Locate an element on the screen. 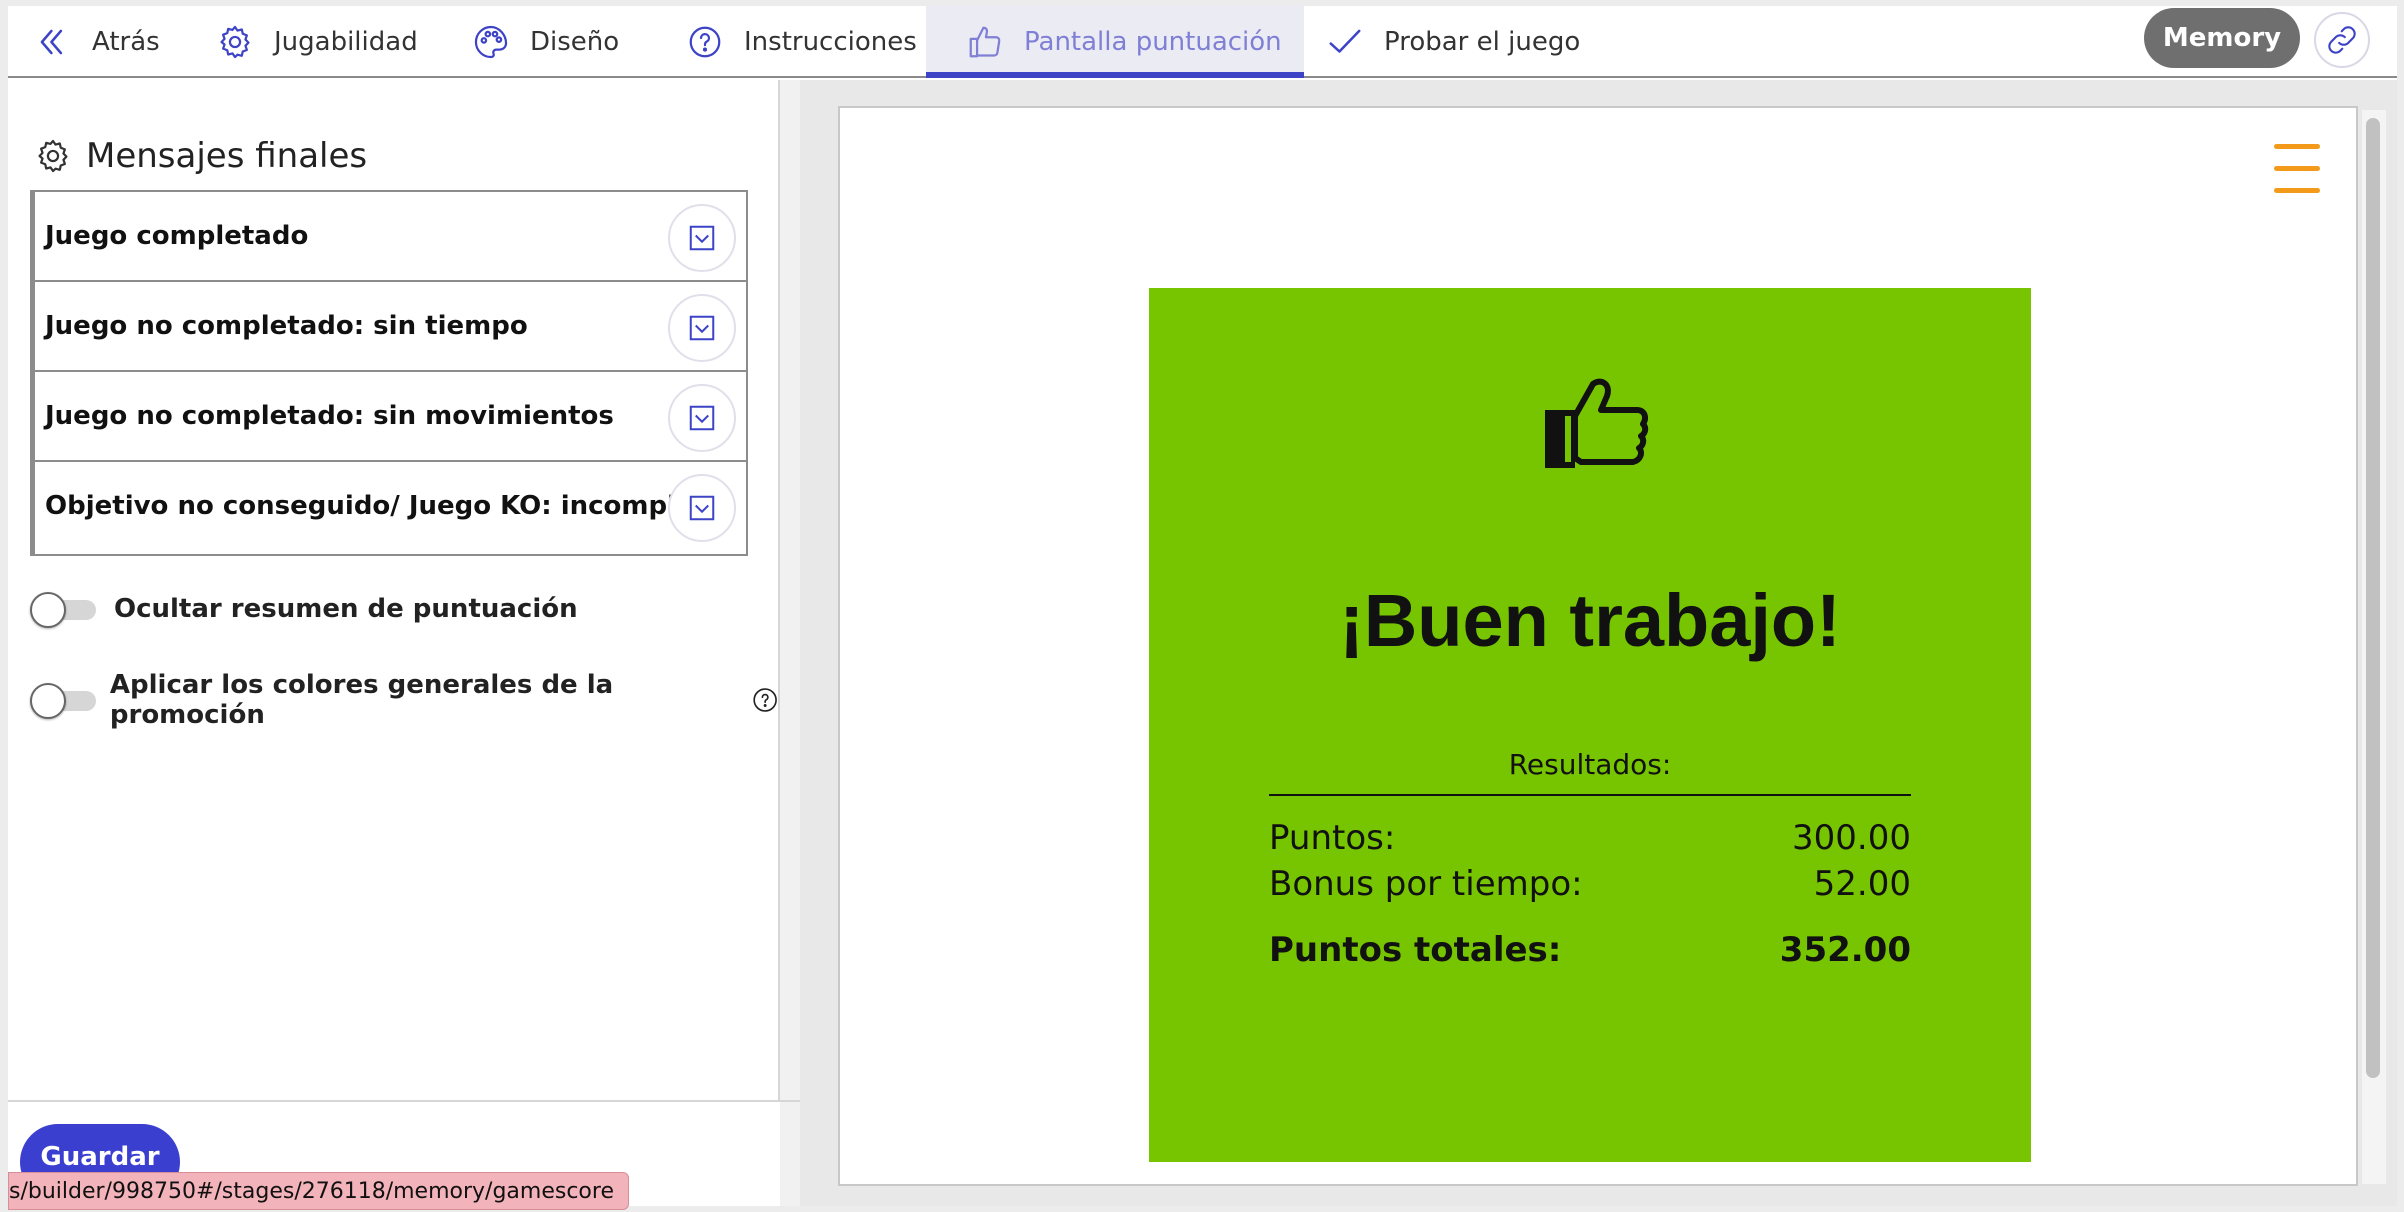 The image size is (2404, 1212). result-title: ¡Buen trabajo! is located at coordinates (1590, 620).